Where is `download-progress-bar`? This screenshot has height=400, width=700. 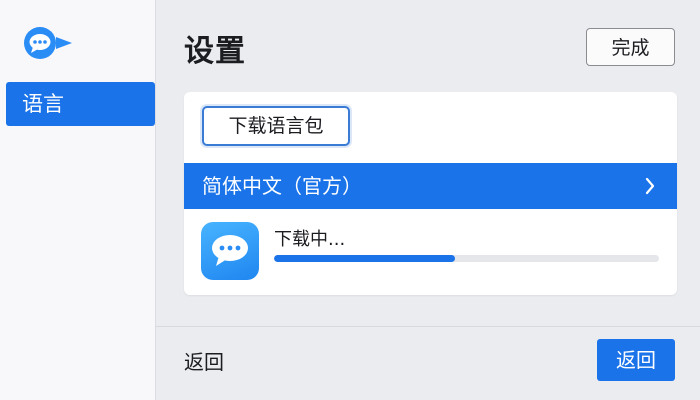
download-progress-bar is located at coordinates (466, 258).